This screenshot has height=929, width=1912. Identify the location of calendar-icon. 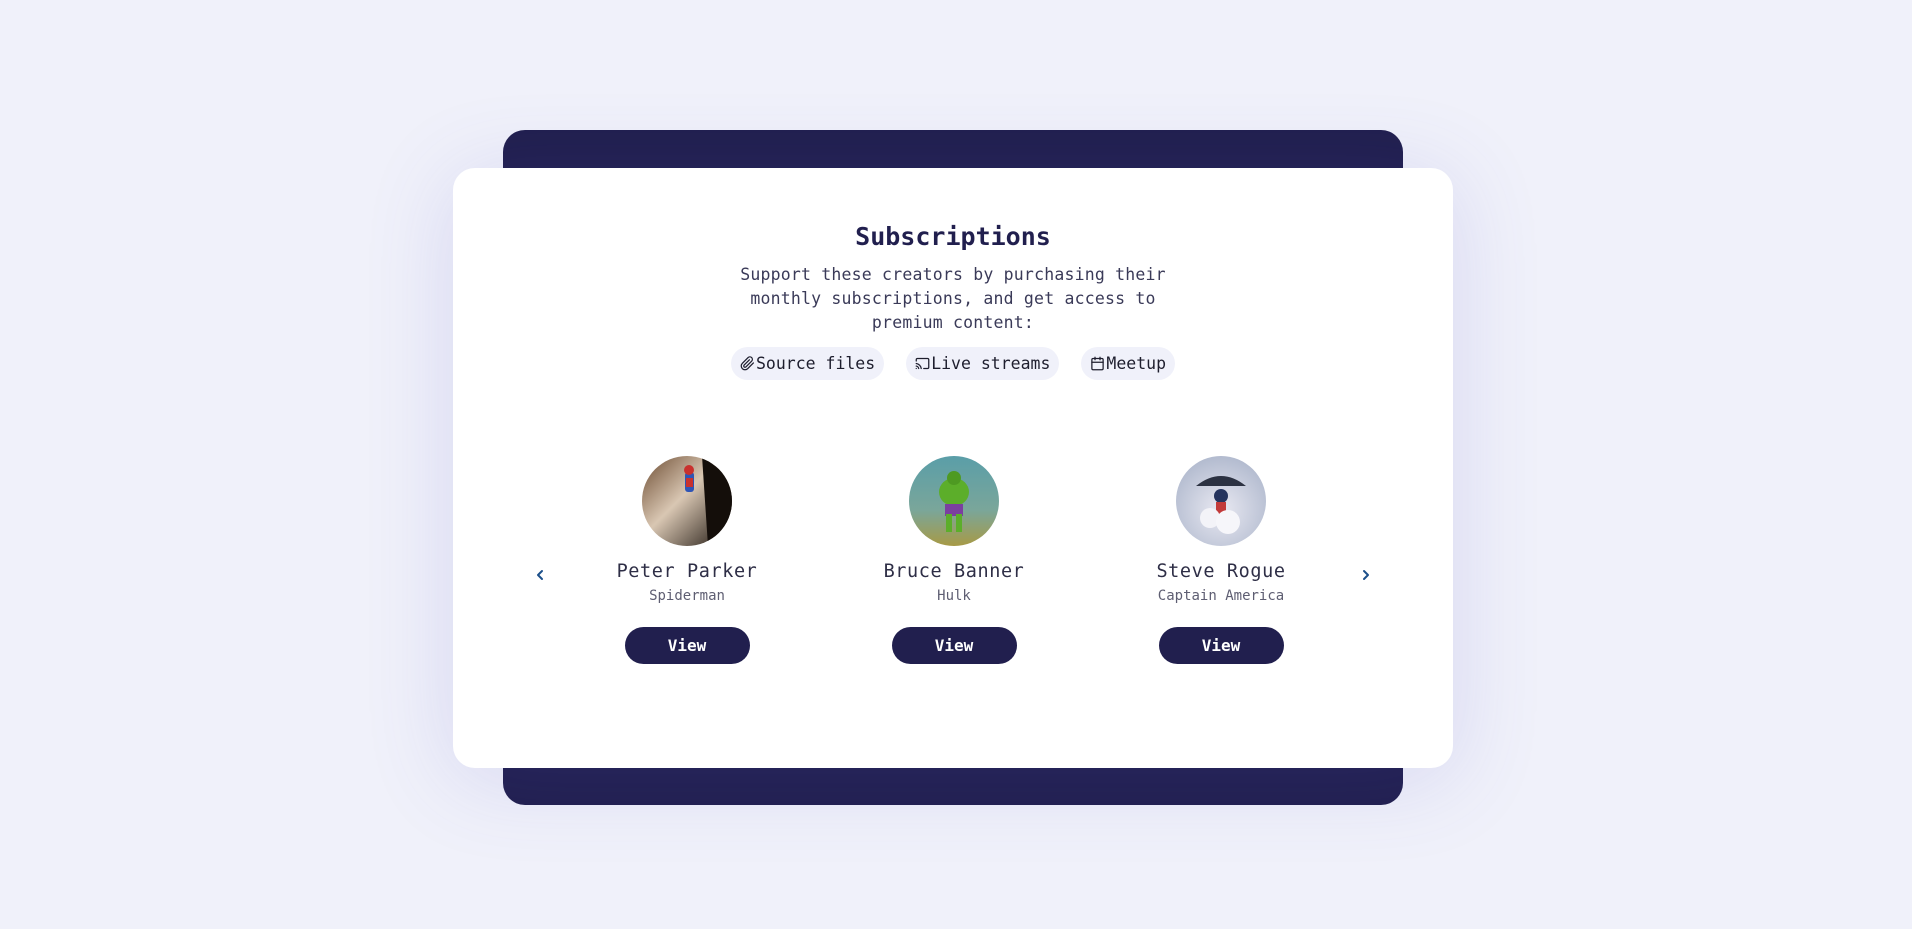
(1097, 363).